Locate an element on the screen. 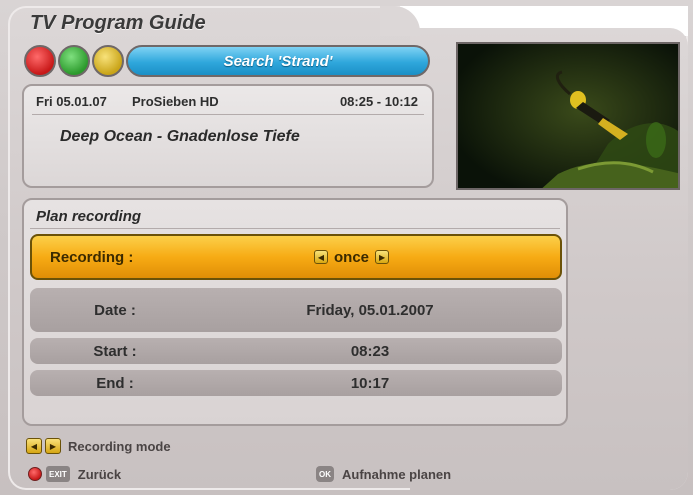 This screenshot has width=693, height=495. search-label: Search 'Strand' is located at coordinates (278, 61).